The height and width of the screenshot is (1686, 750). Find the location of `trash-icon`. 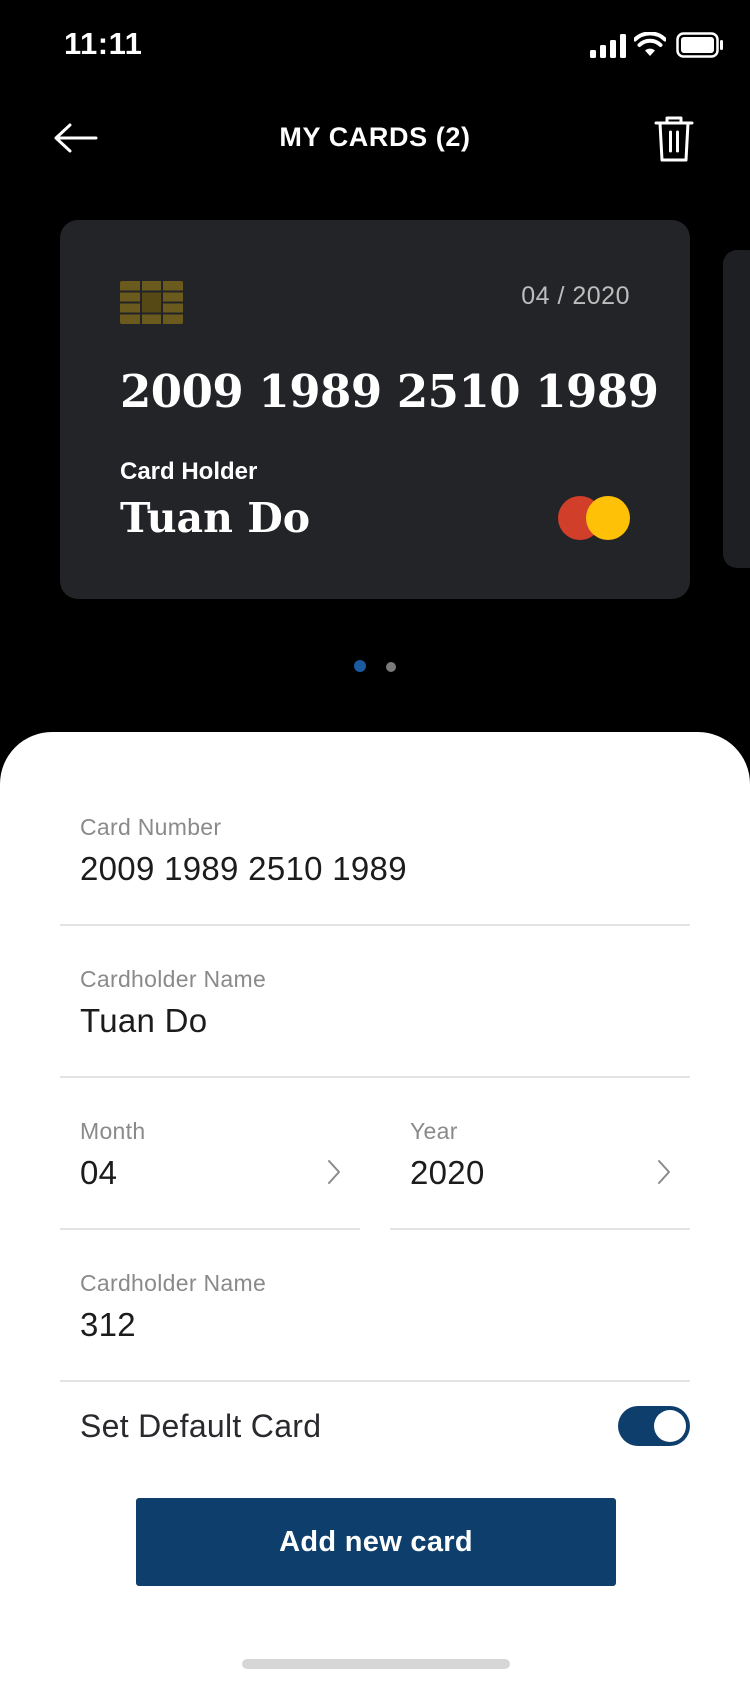

trash-icon is located at coordinates (674, 139).